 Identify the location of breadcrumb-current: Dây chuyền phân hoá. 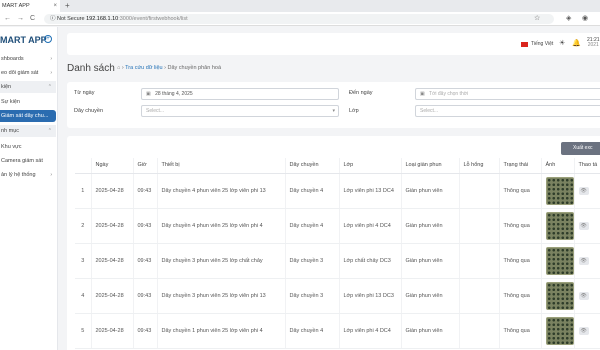
(194, 68).